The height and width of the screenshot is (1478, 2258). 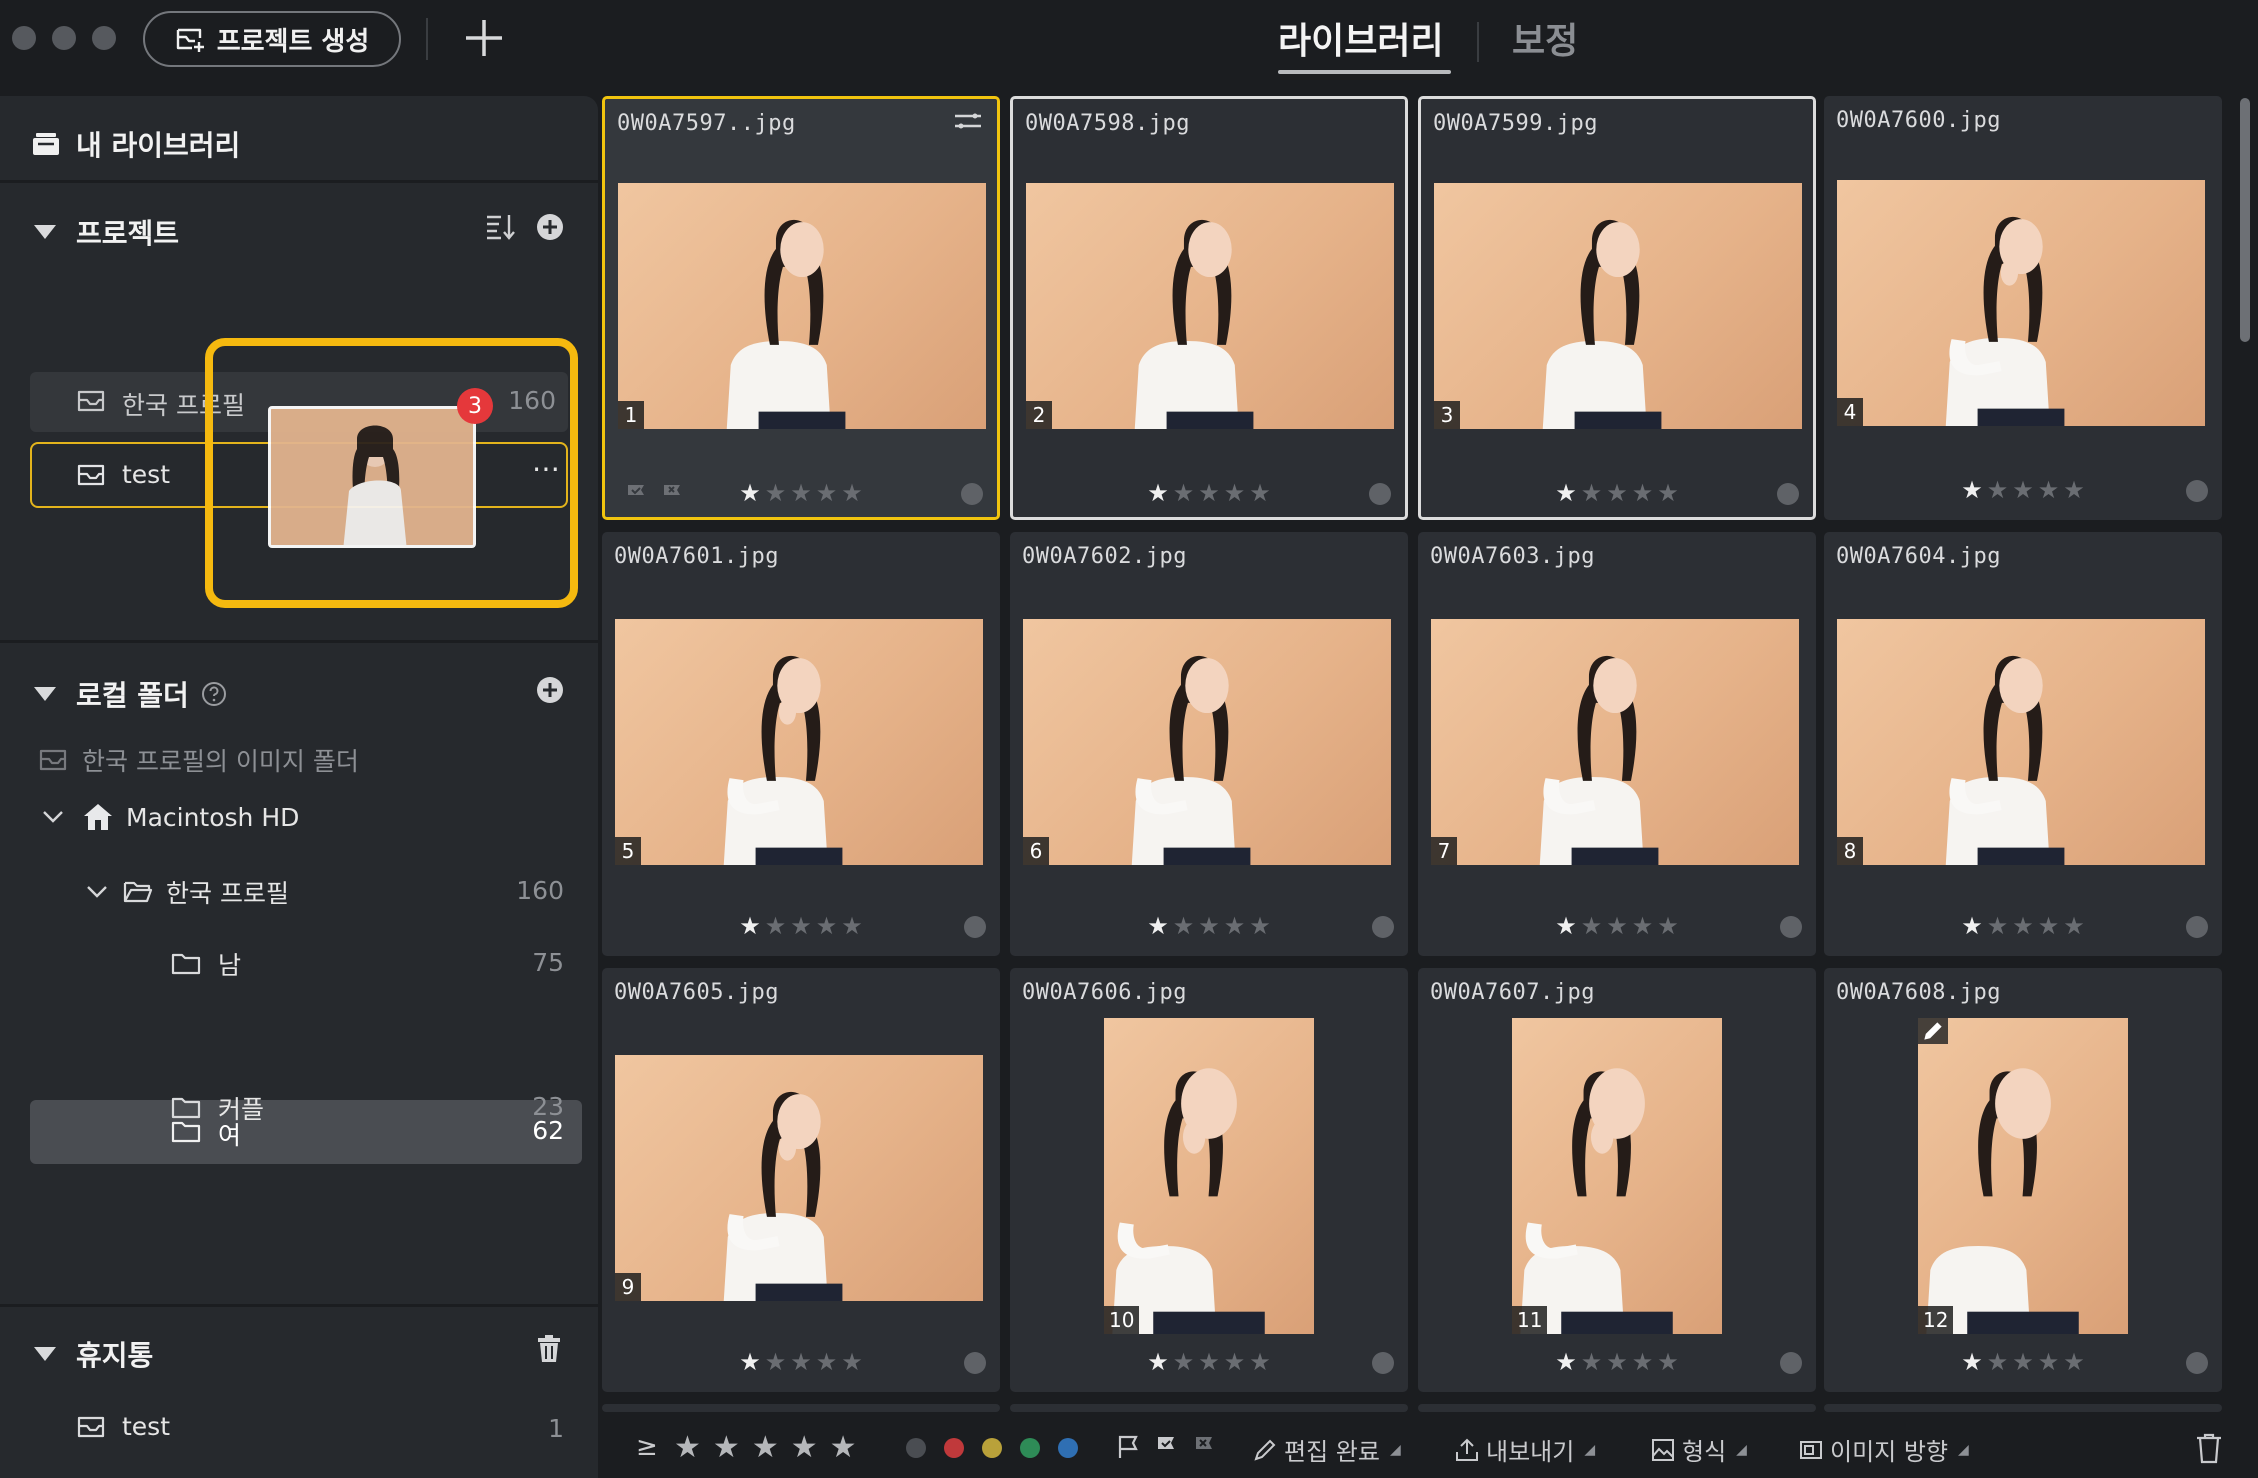 I want to click on grid-scrollbar, so click(x=2245, y=220).